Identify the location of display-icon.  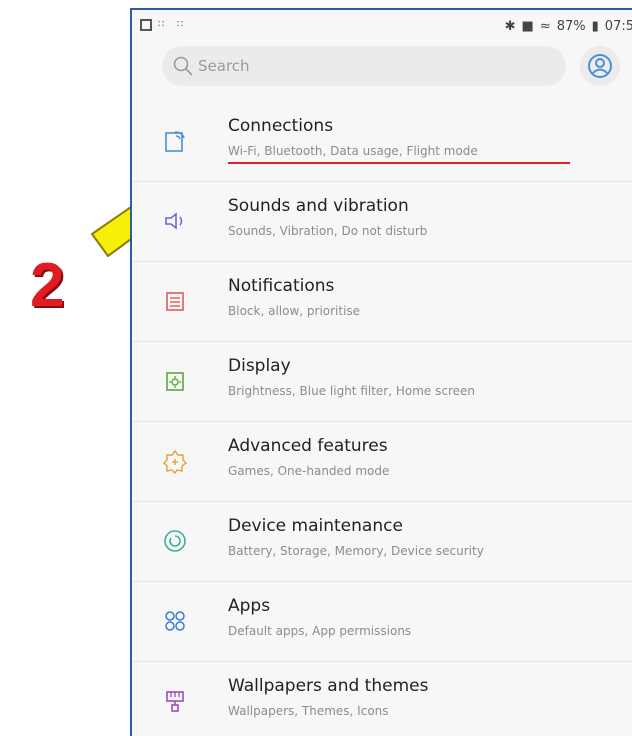
(175, 381).